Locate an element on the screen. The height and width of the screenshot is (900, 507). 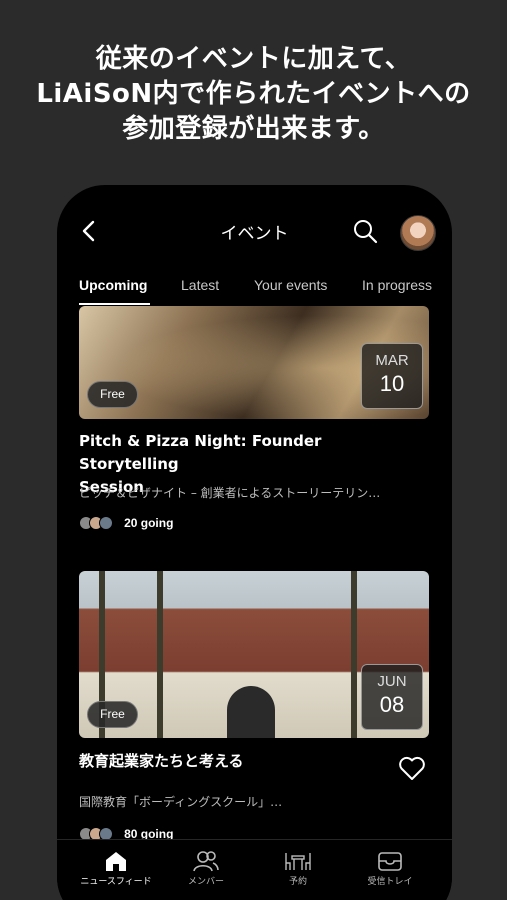
event-date-badge: MAR 10 is located at coordinates (392, 376).